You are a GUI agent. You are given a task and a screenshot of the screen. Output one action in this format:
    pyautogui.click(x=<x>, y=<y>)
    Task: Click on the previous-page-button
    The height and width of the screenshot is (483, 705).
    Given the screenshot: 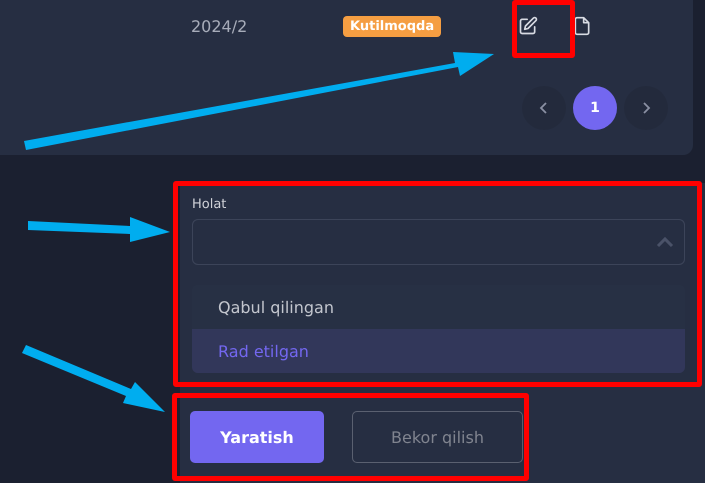 What is the action you would take?
    pyautogui.click(x=544, y=108)
    